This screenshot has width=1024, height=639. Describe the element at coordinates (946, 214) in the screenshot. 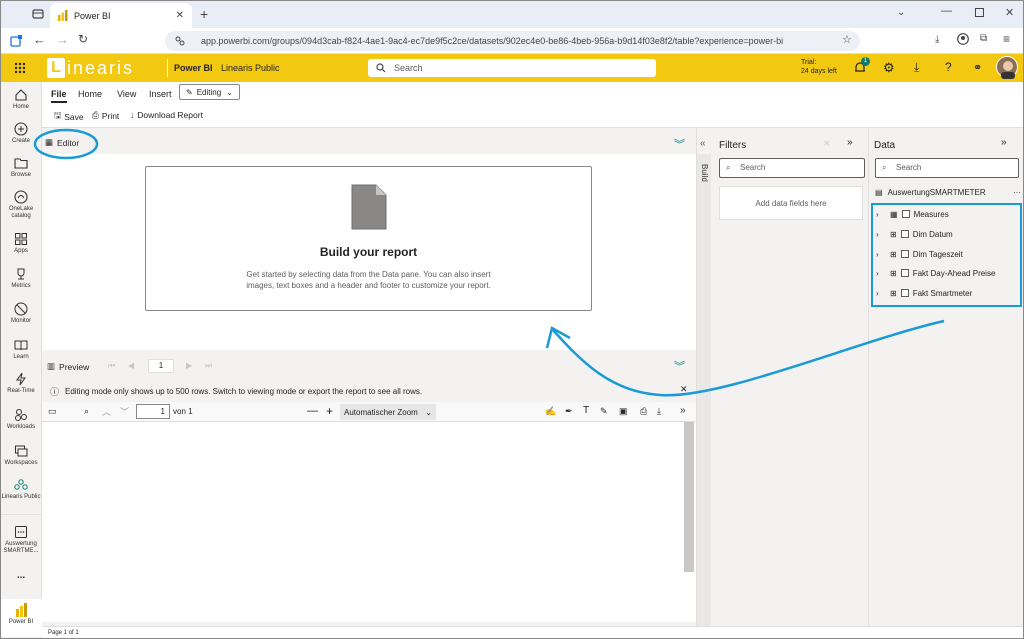

I see `field-row-measures: › ▦ Measures` at that location.